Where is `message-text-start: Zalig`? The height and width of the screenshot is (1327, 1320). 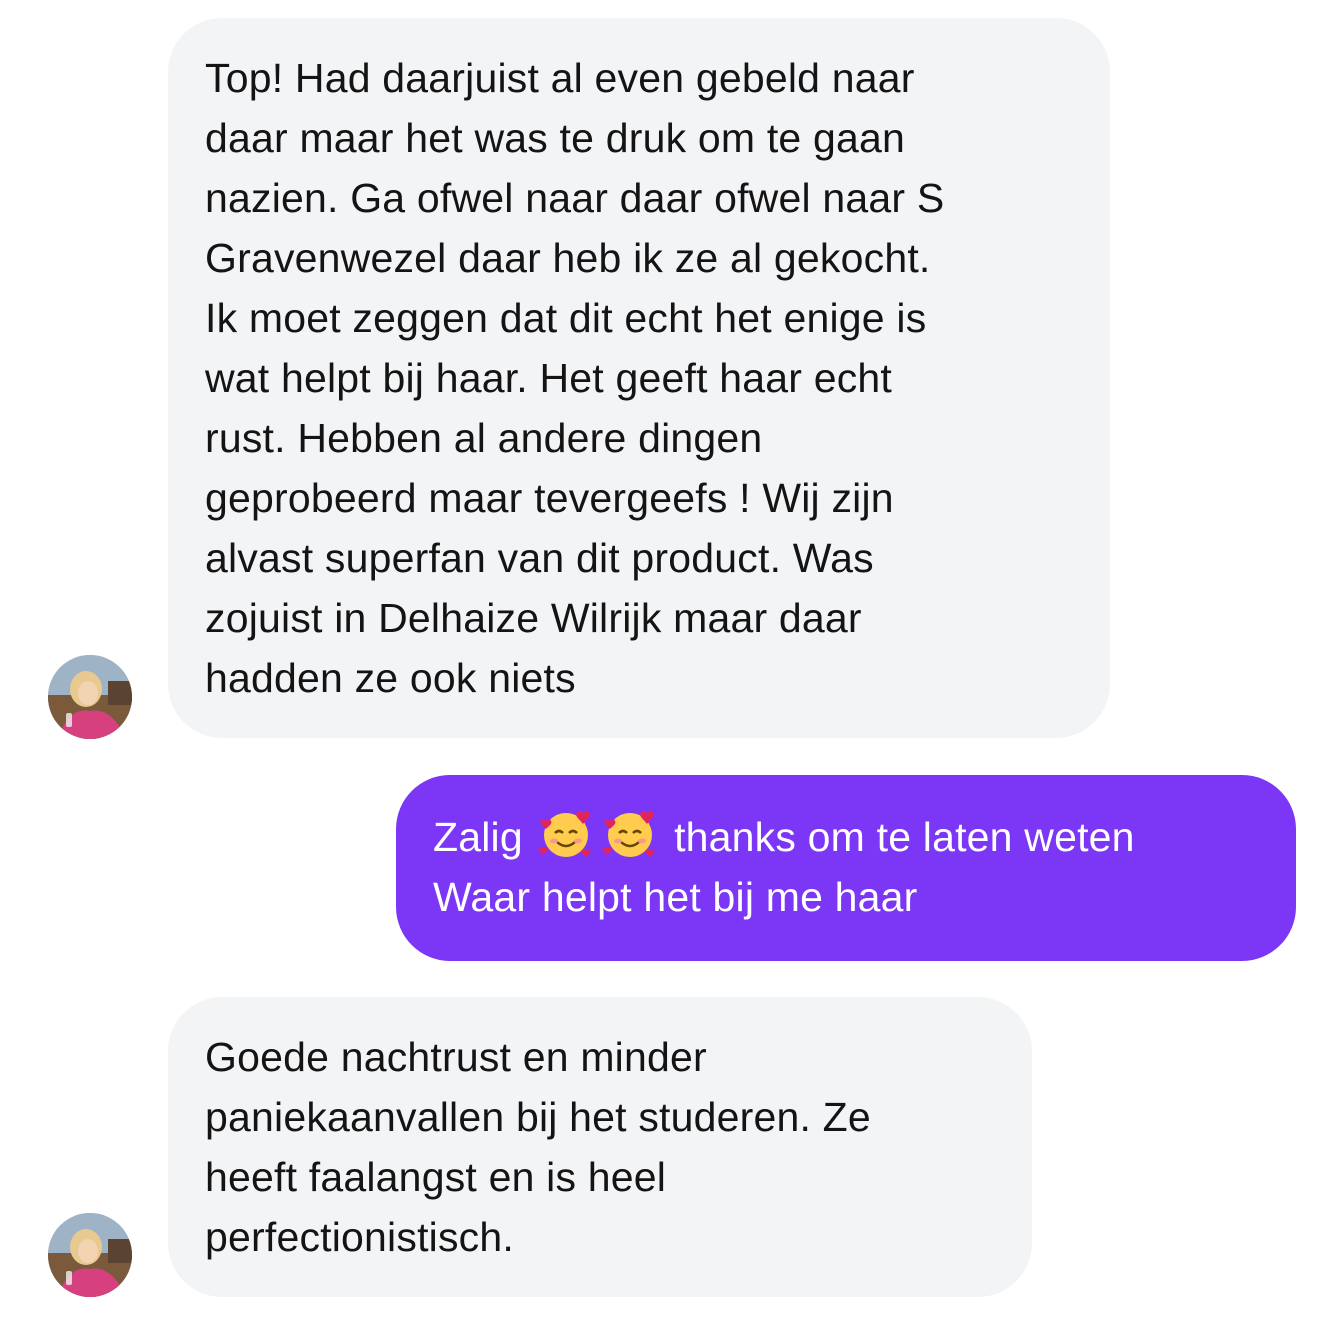 message-text-start: Zalig is located at coordinates (478, 837).